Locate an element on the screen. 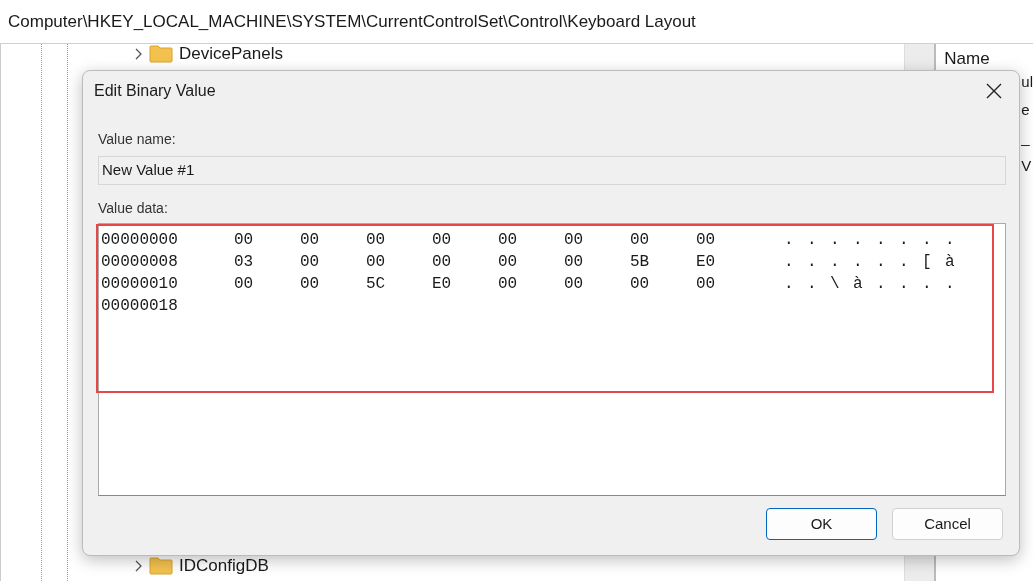 This screenshot has width=1033, height=581. hex-byte: 5B is located at coordinates (640, 262).